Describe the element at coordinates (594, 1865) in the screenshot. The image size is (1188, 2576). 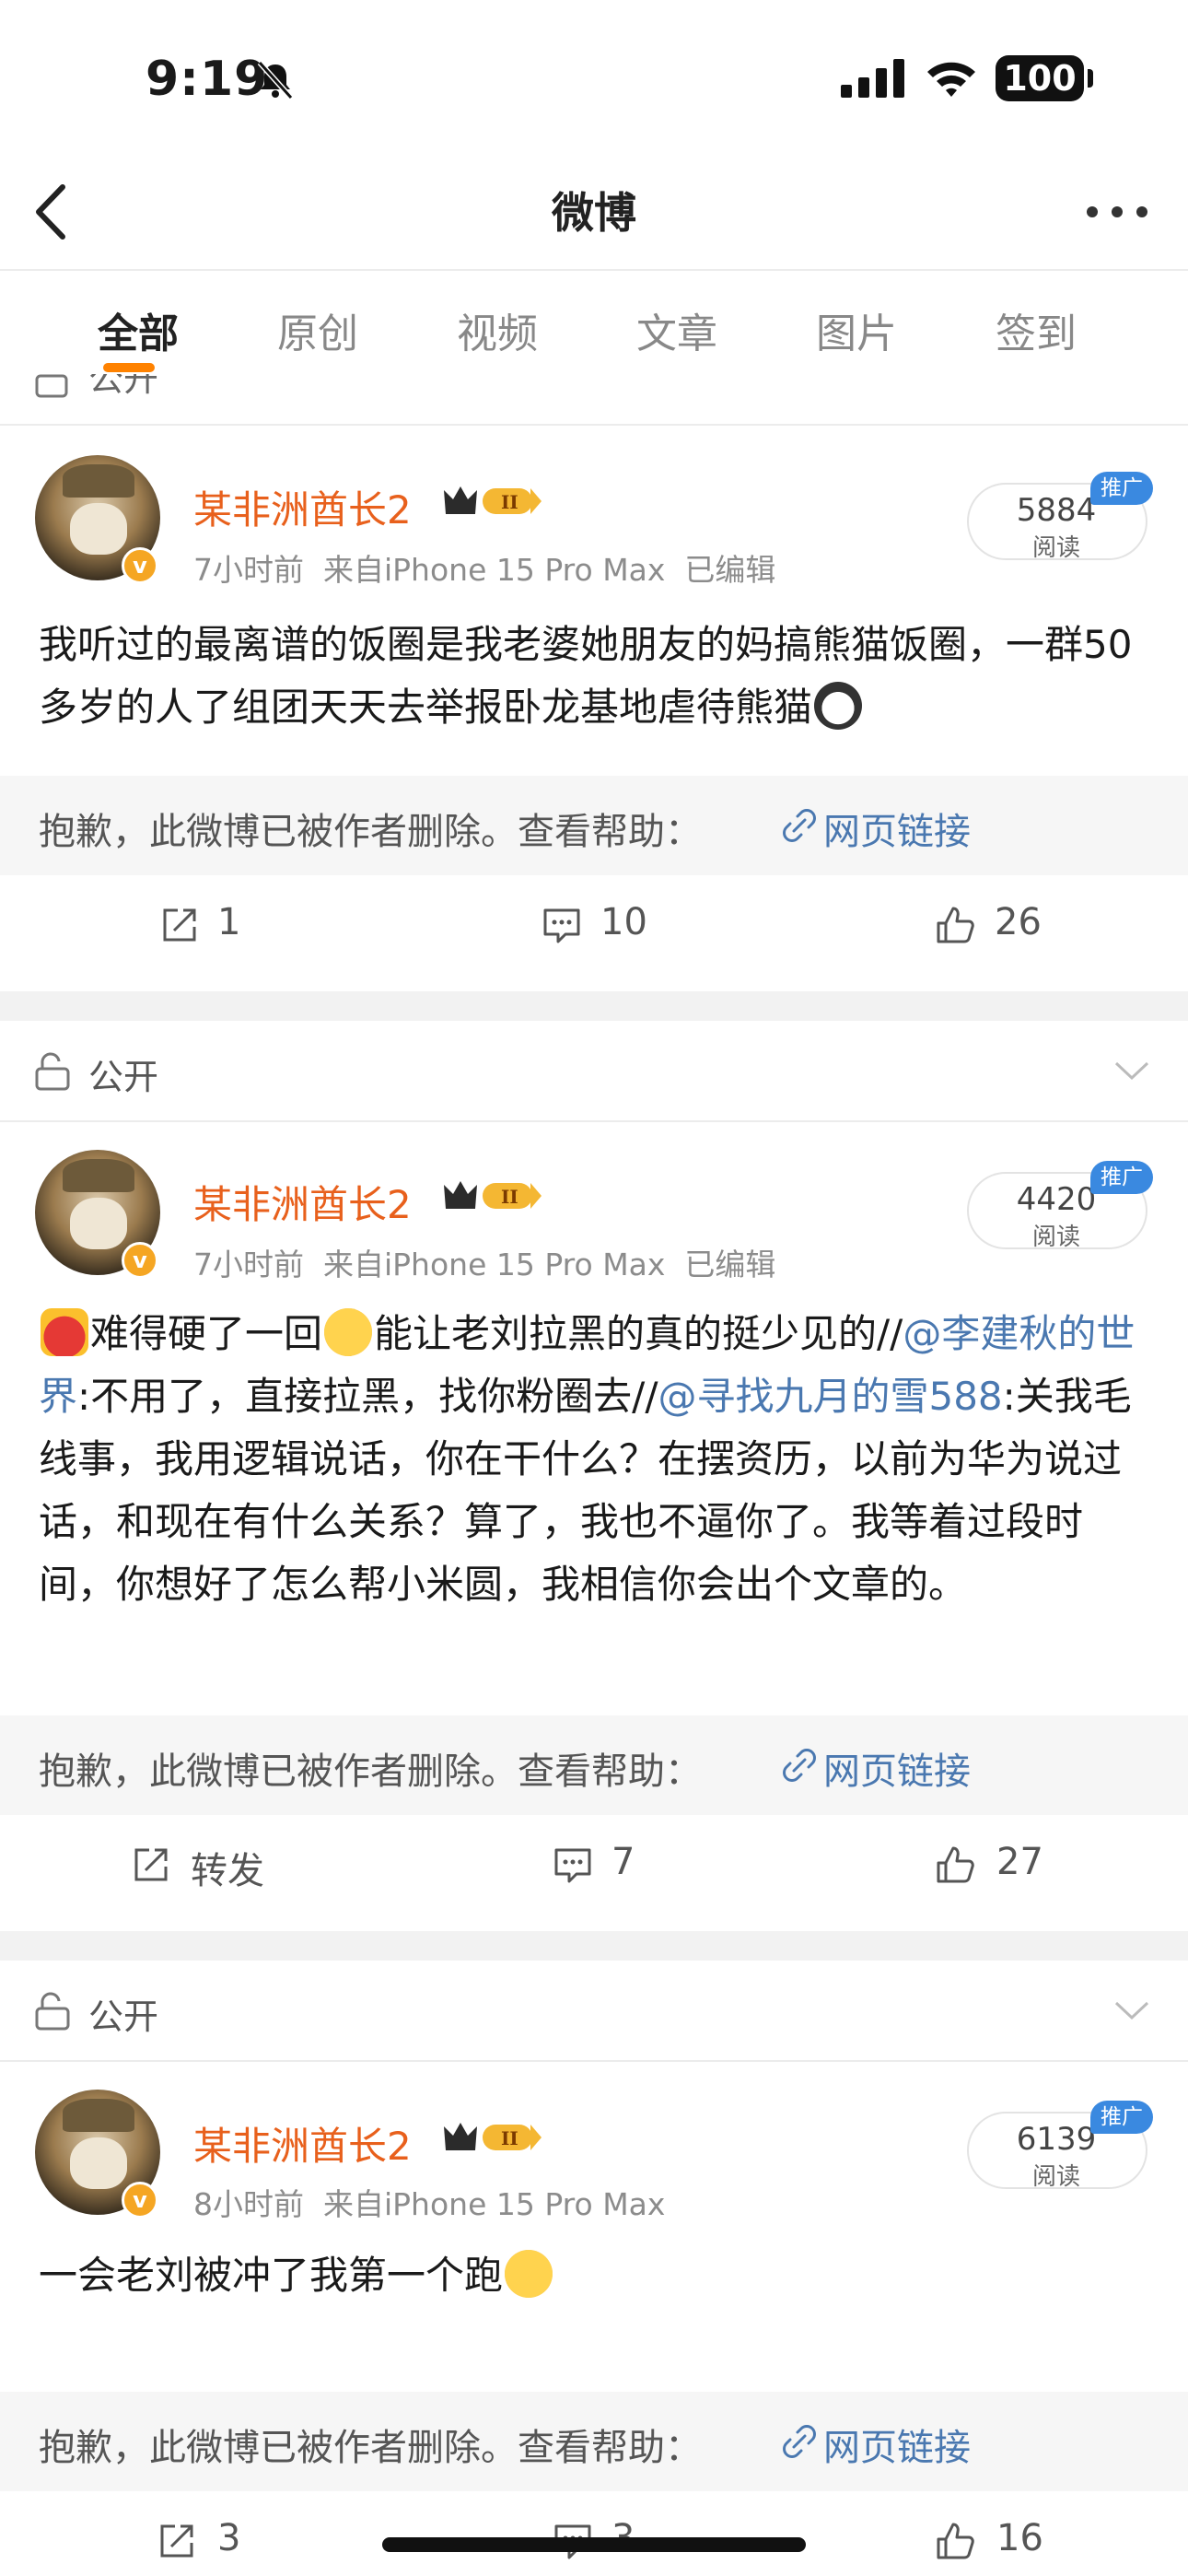
I see `action-bar: 转发 7 27` at that location.